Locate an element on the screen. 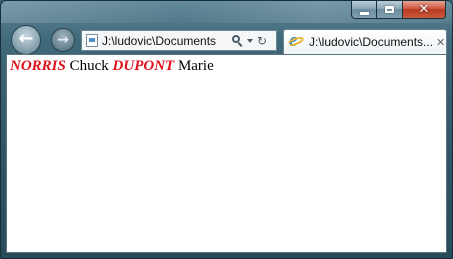 The width and height of the screenshot is (453, 259). internet-explorer-icon: e is located at coordinates (295, 40).